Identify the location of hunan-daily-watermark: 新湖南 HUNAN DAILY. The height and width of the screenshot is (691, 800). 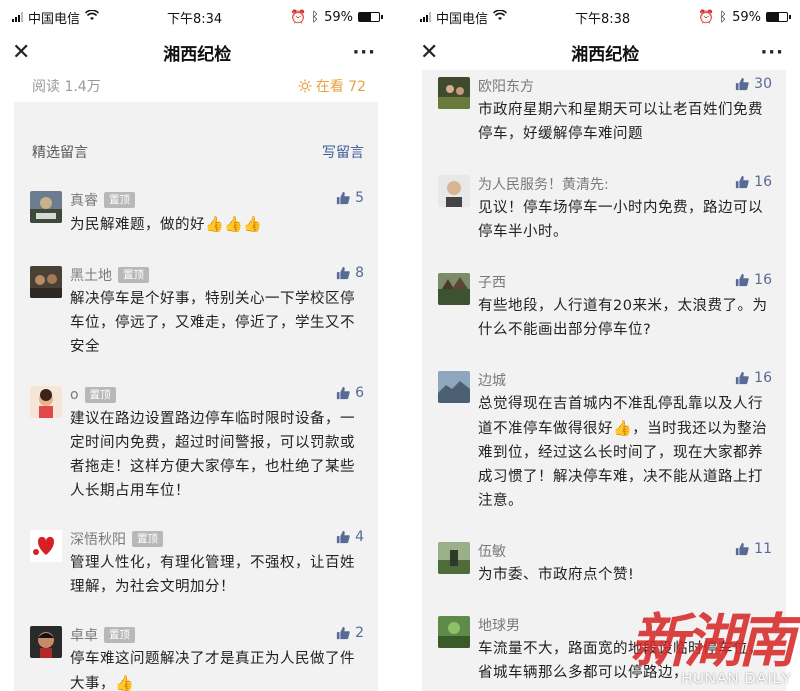
(712, 647).